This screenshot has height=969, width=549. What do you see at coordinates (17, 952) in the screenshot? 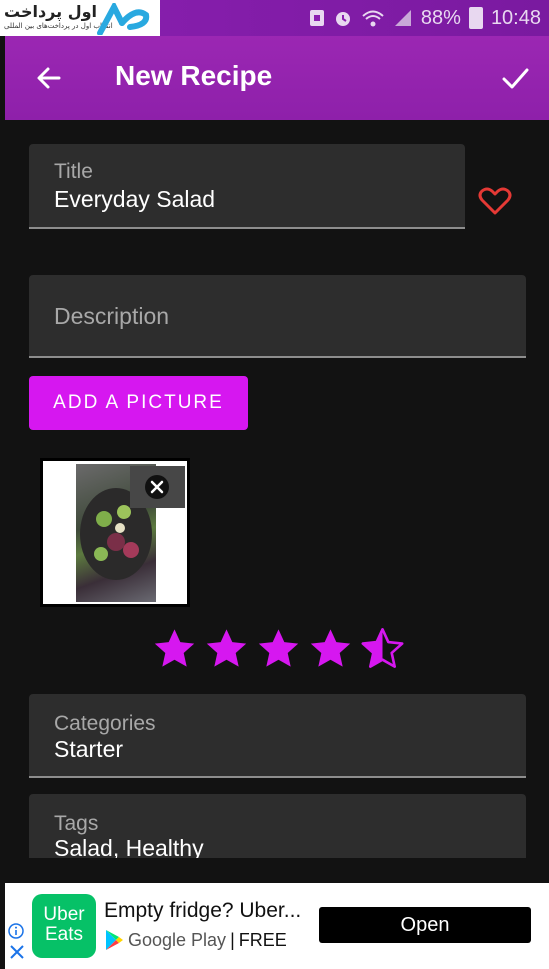
I see `close-icon` at bounding box center [17, 952].